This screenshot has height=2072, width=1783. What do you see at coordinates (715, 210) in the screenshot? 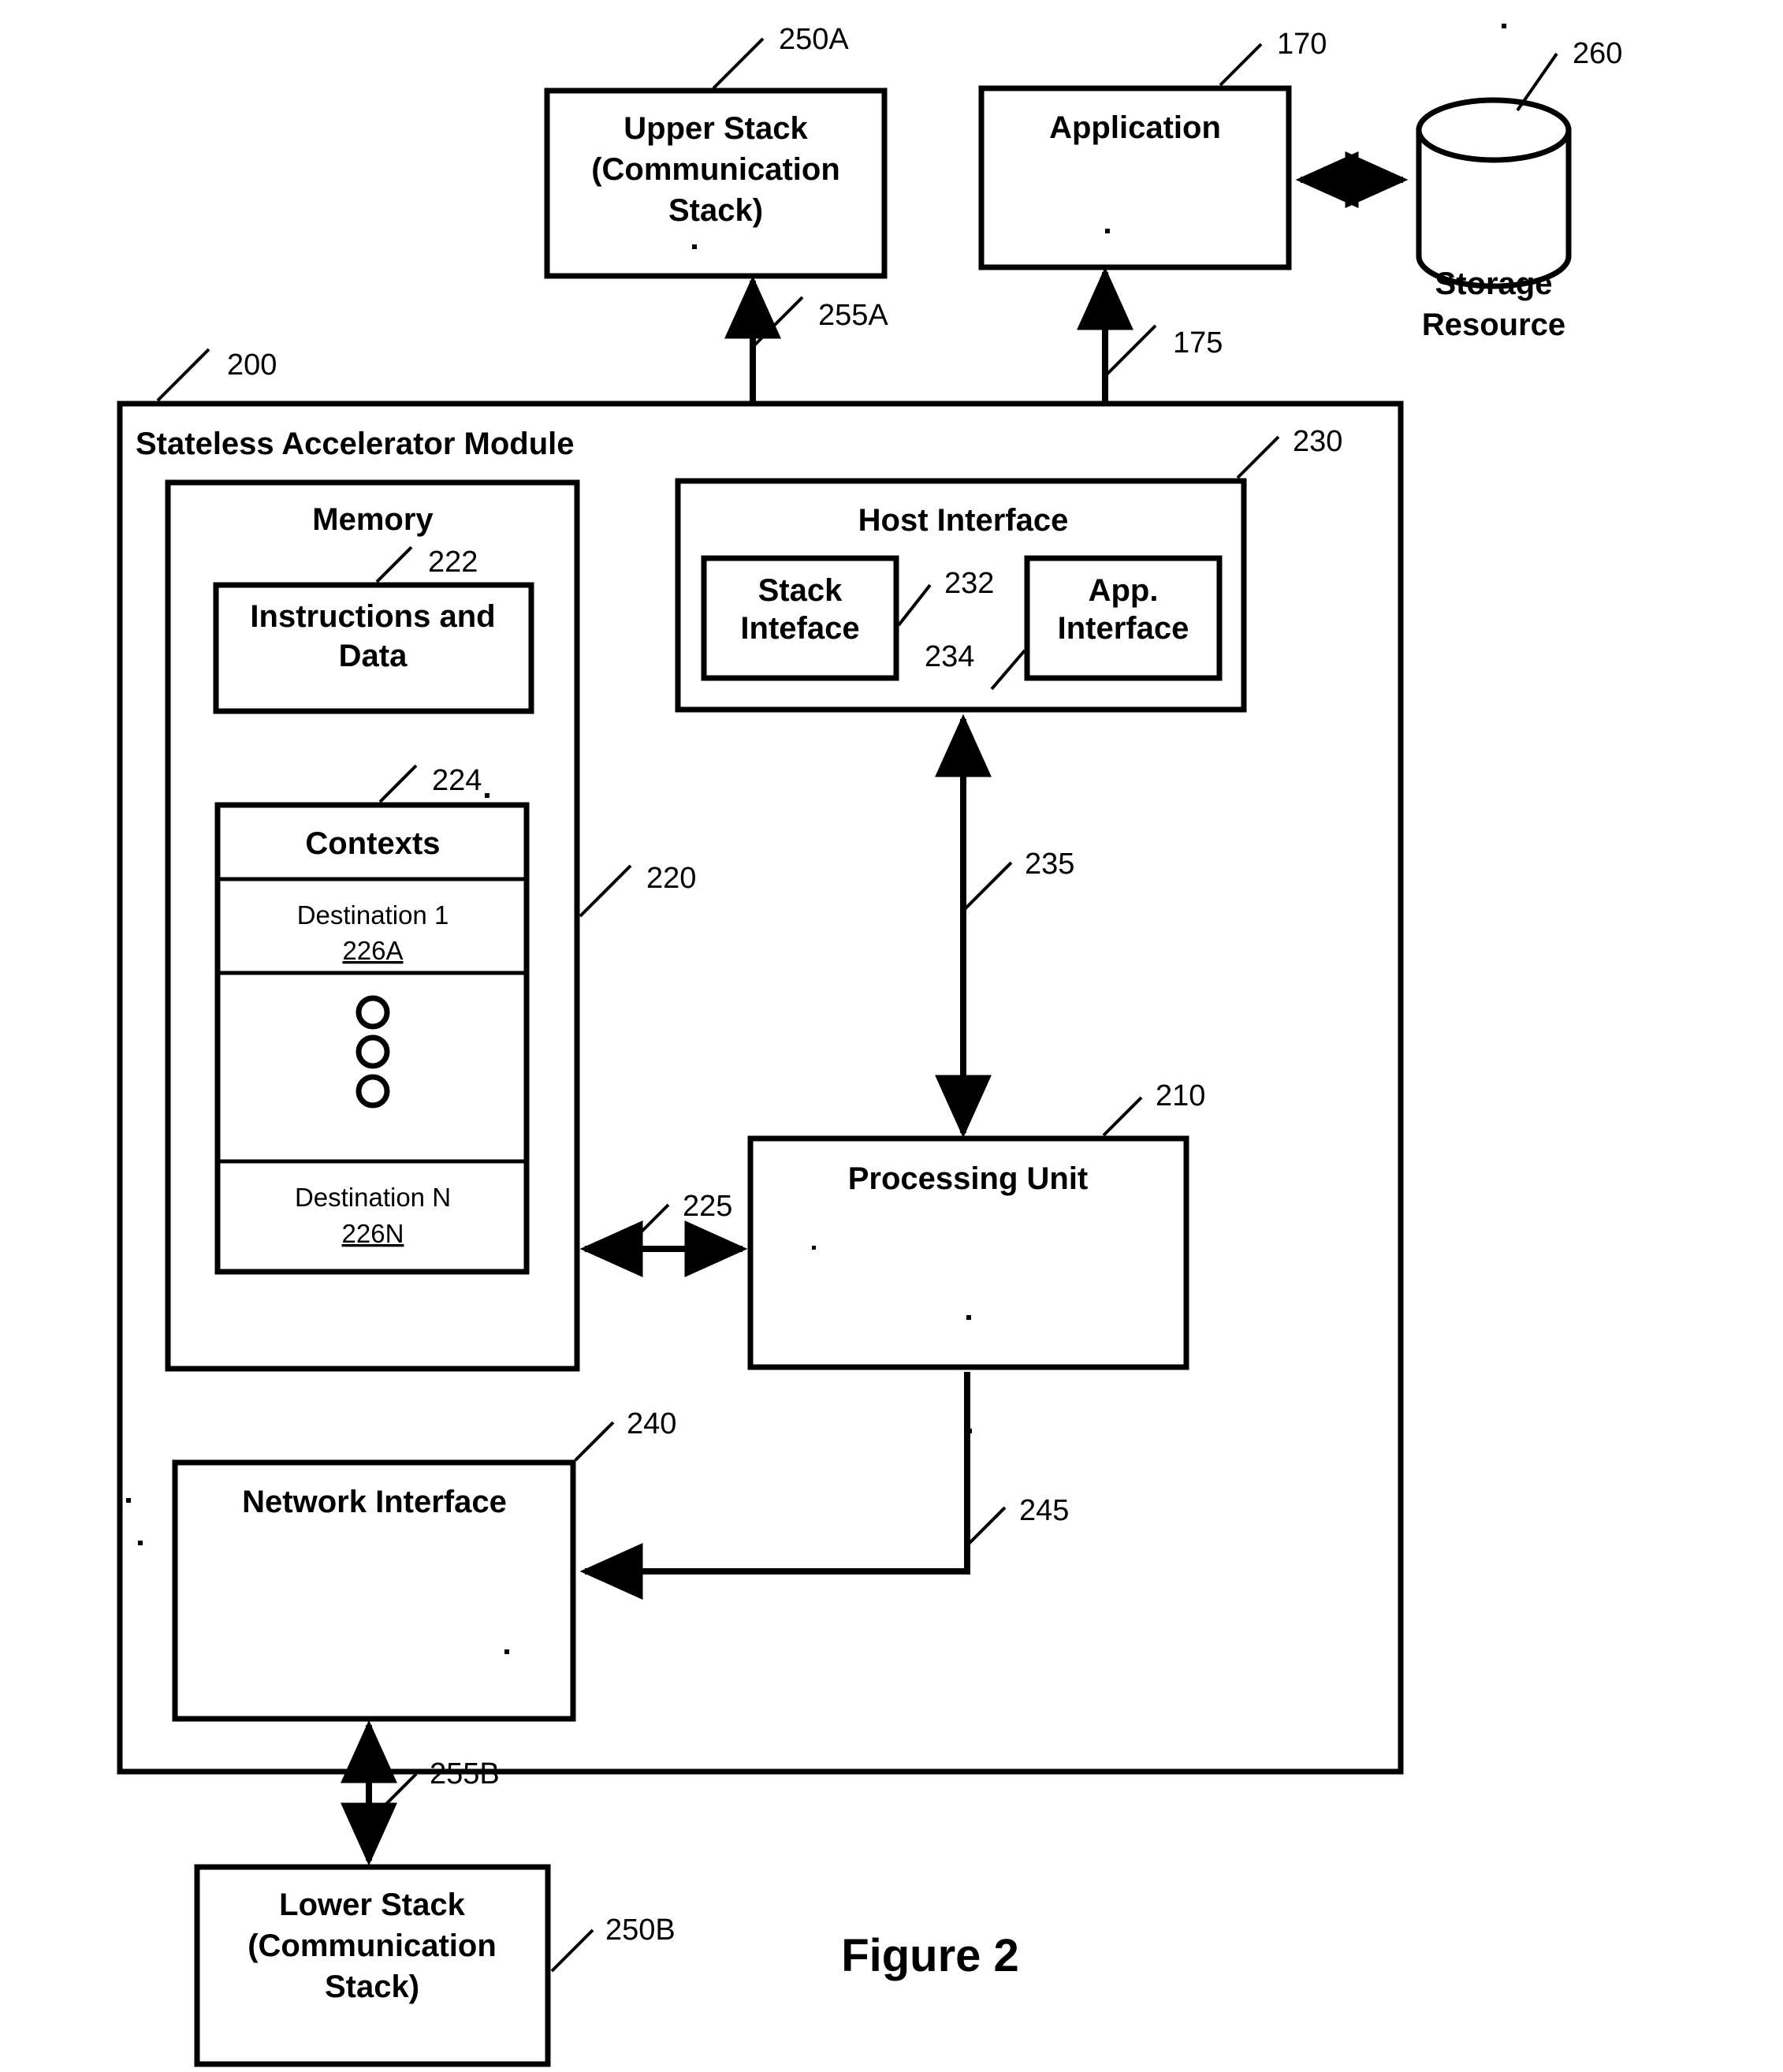
I see `upper-stack-label-line3: Stack)` at bounding box center [715, 210].